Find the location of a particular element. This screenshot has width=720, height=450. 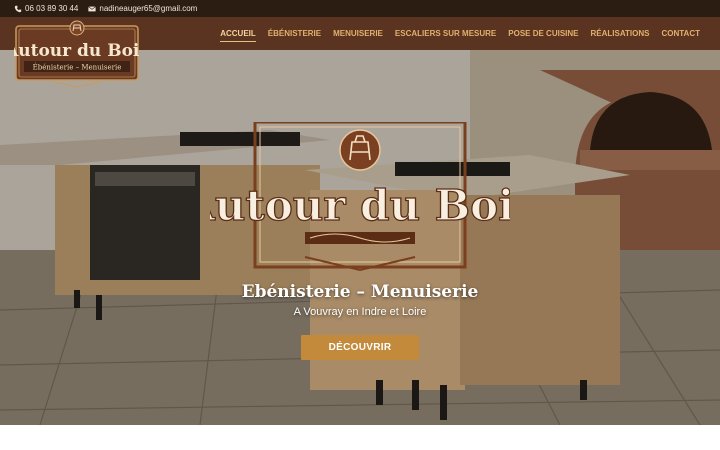

hero-logo: Autour du Bois is located at coordinates (360, 197).